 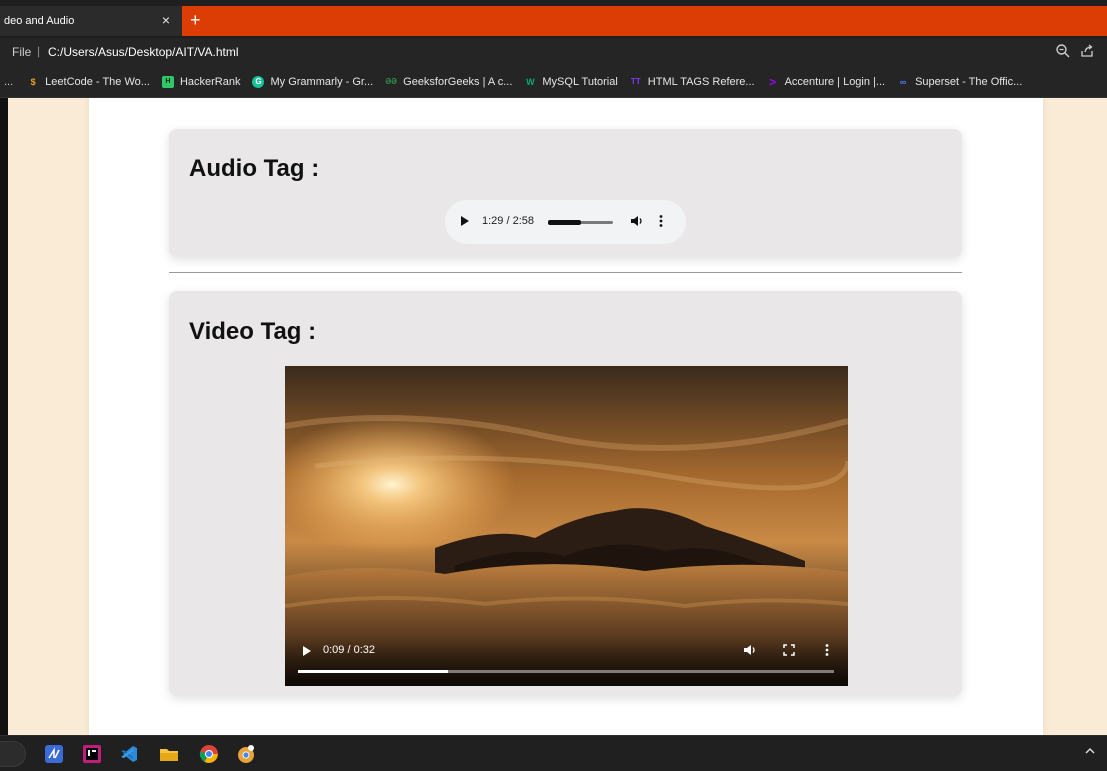 I want to click on section-divider, so click(x=565, y=272).